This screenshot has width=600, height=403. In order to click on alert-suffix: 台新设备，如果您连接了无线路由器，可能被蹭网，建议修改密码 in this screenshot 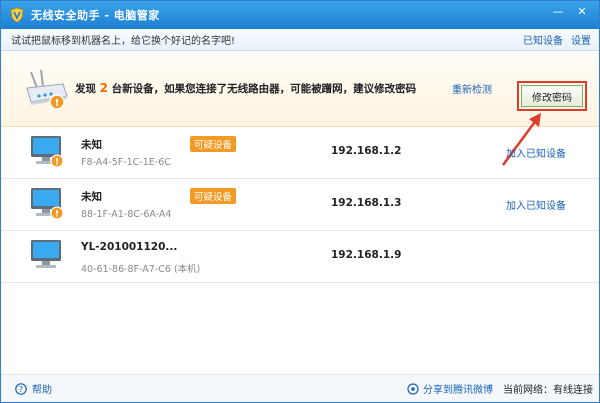, I will do `click(264, 89)`.